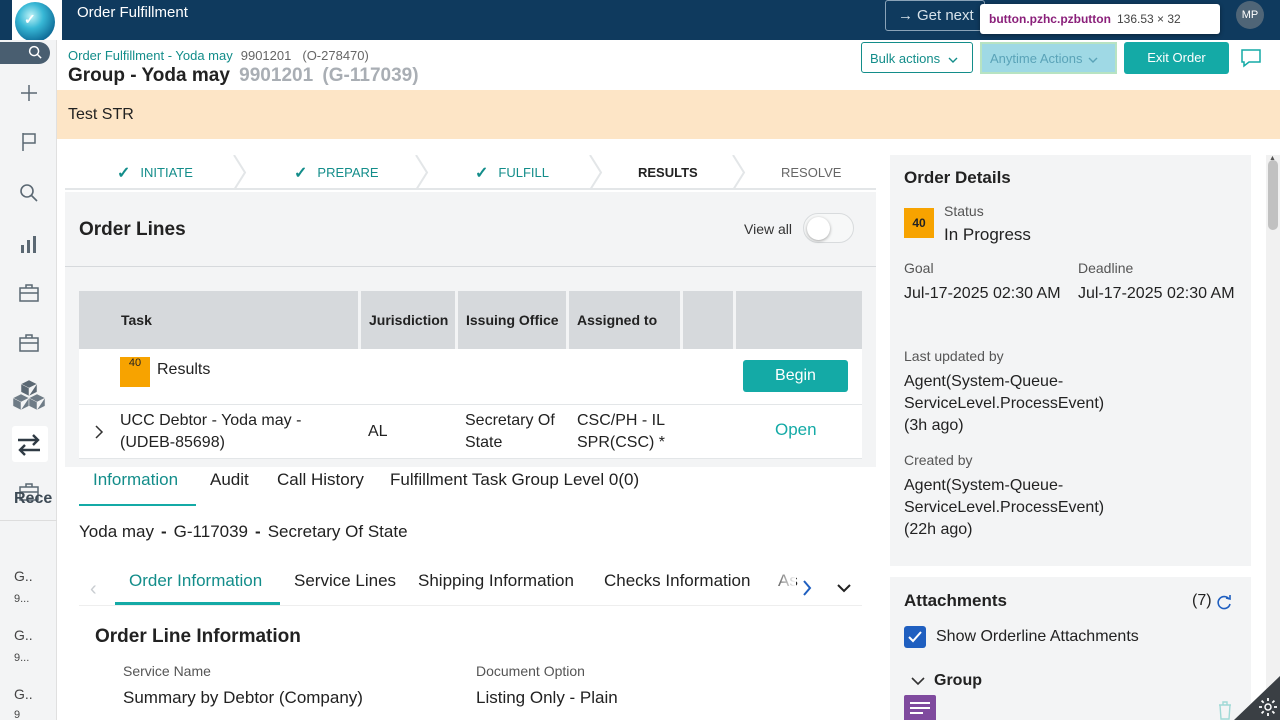 This screenshot has width=1280, height=720. I want to click on column-header-assigned-to: Assigned to, so click(624, 320).